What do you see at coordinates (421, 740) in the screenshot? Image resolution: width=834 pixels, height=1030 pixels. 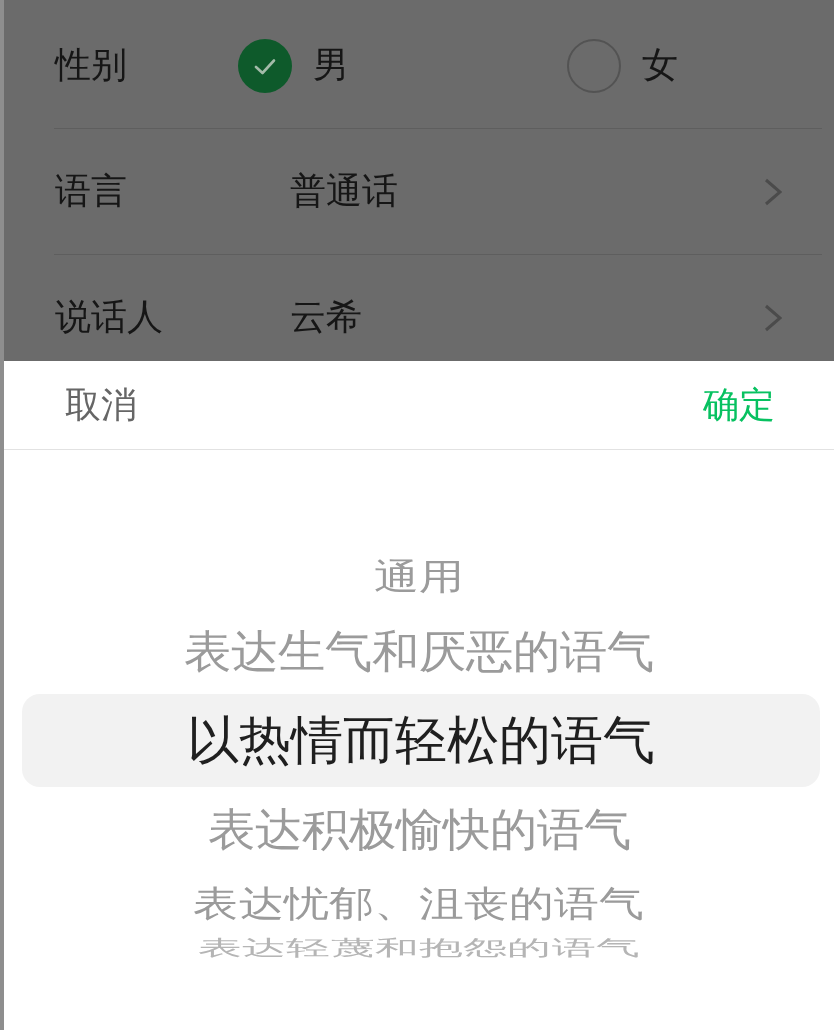 I see `picker-option: 以热情而轻松的语气` at bounding box center [421, 740].